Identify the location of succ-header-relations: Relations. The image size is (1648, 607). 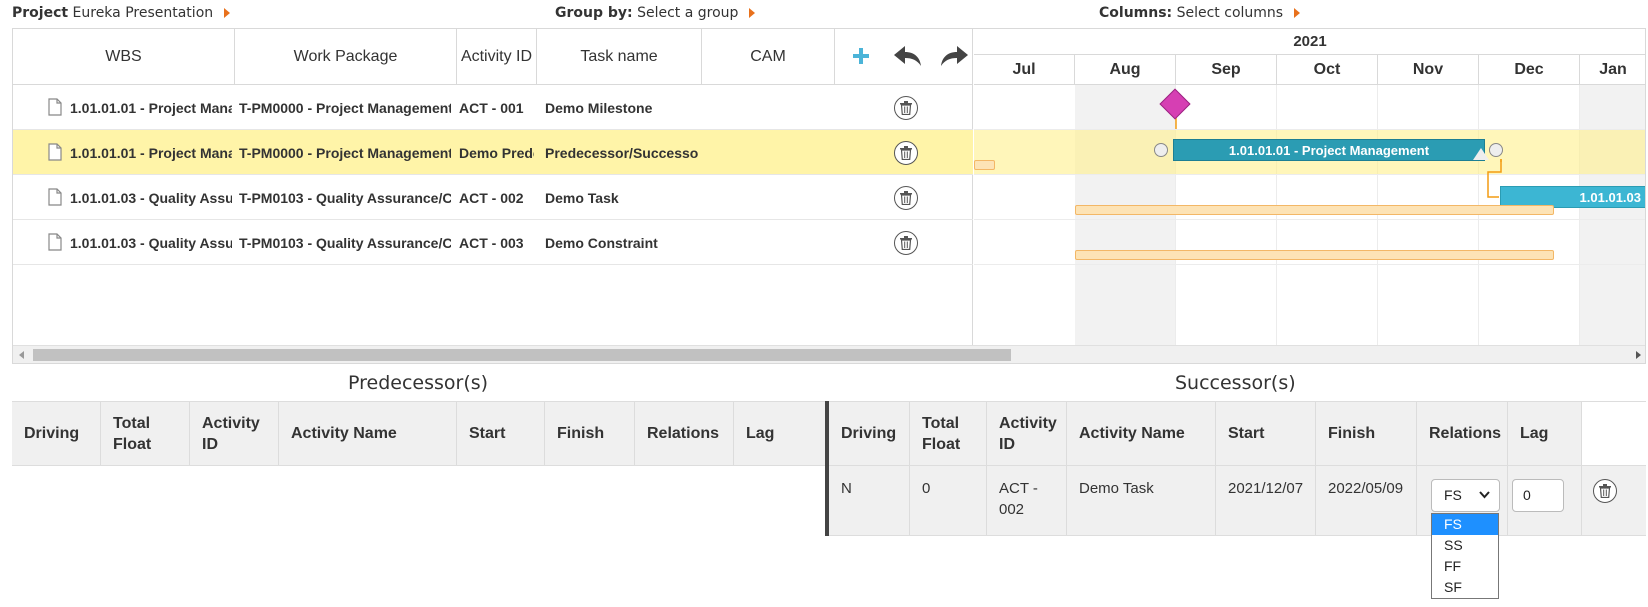
(1462, 433).